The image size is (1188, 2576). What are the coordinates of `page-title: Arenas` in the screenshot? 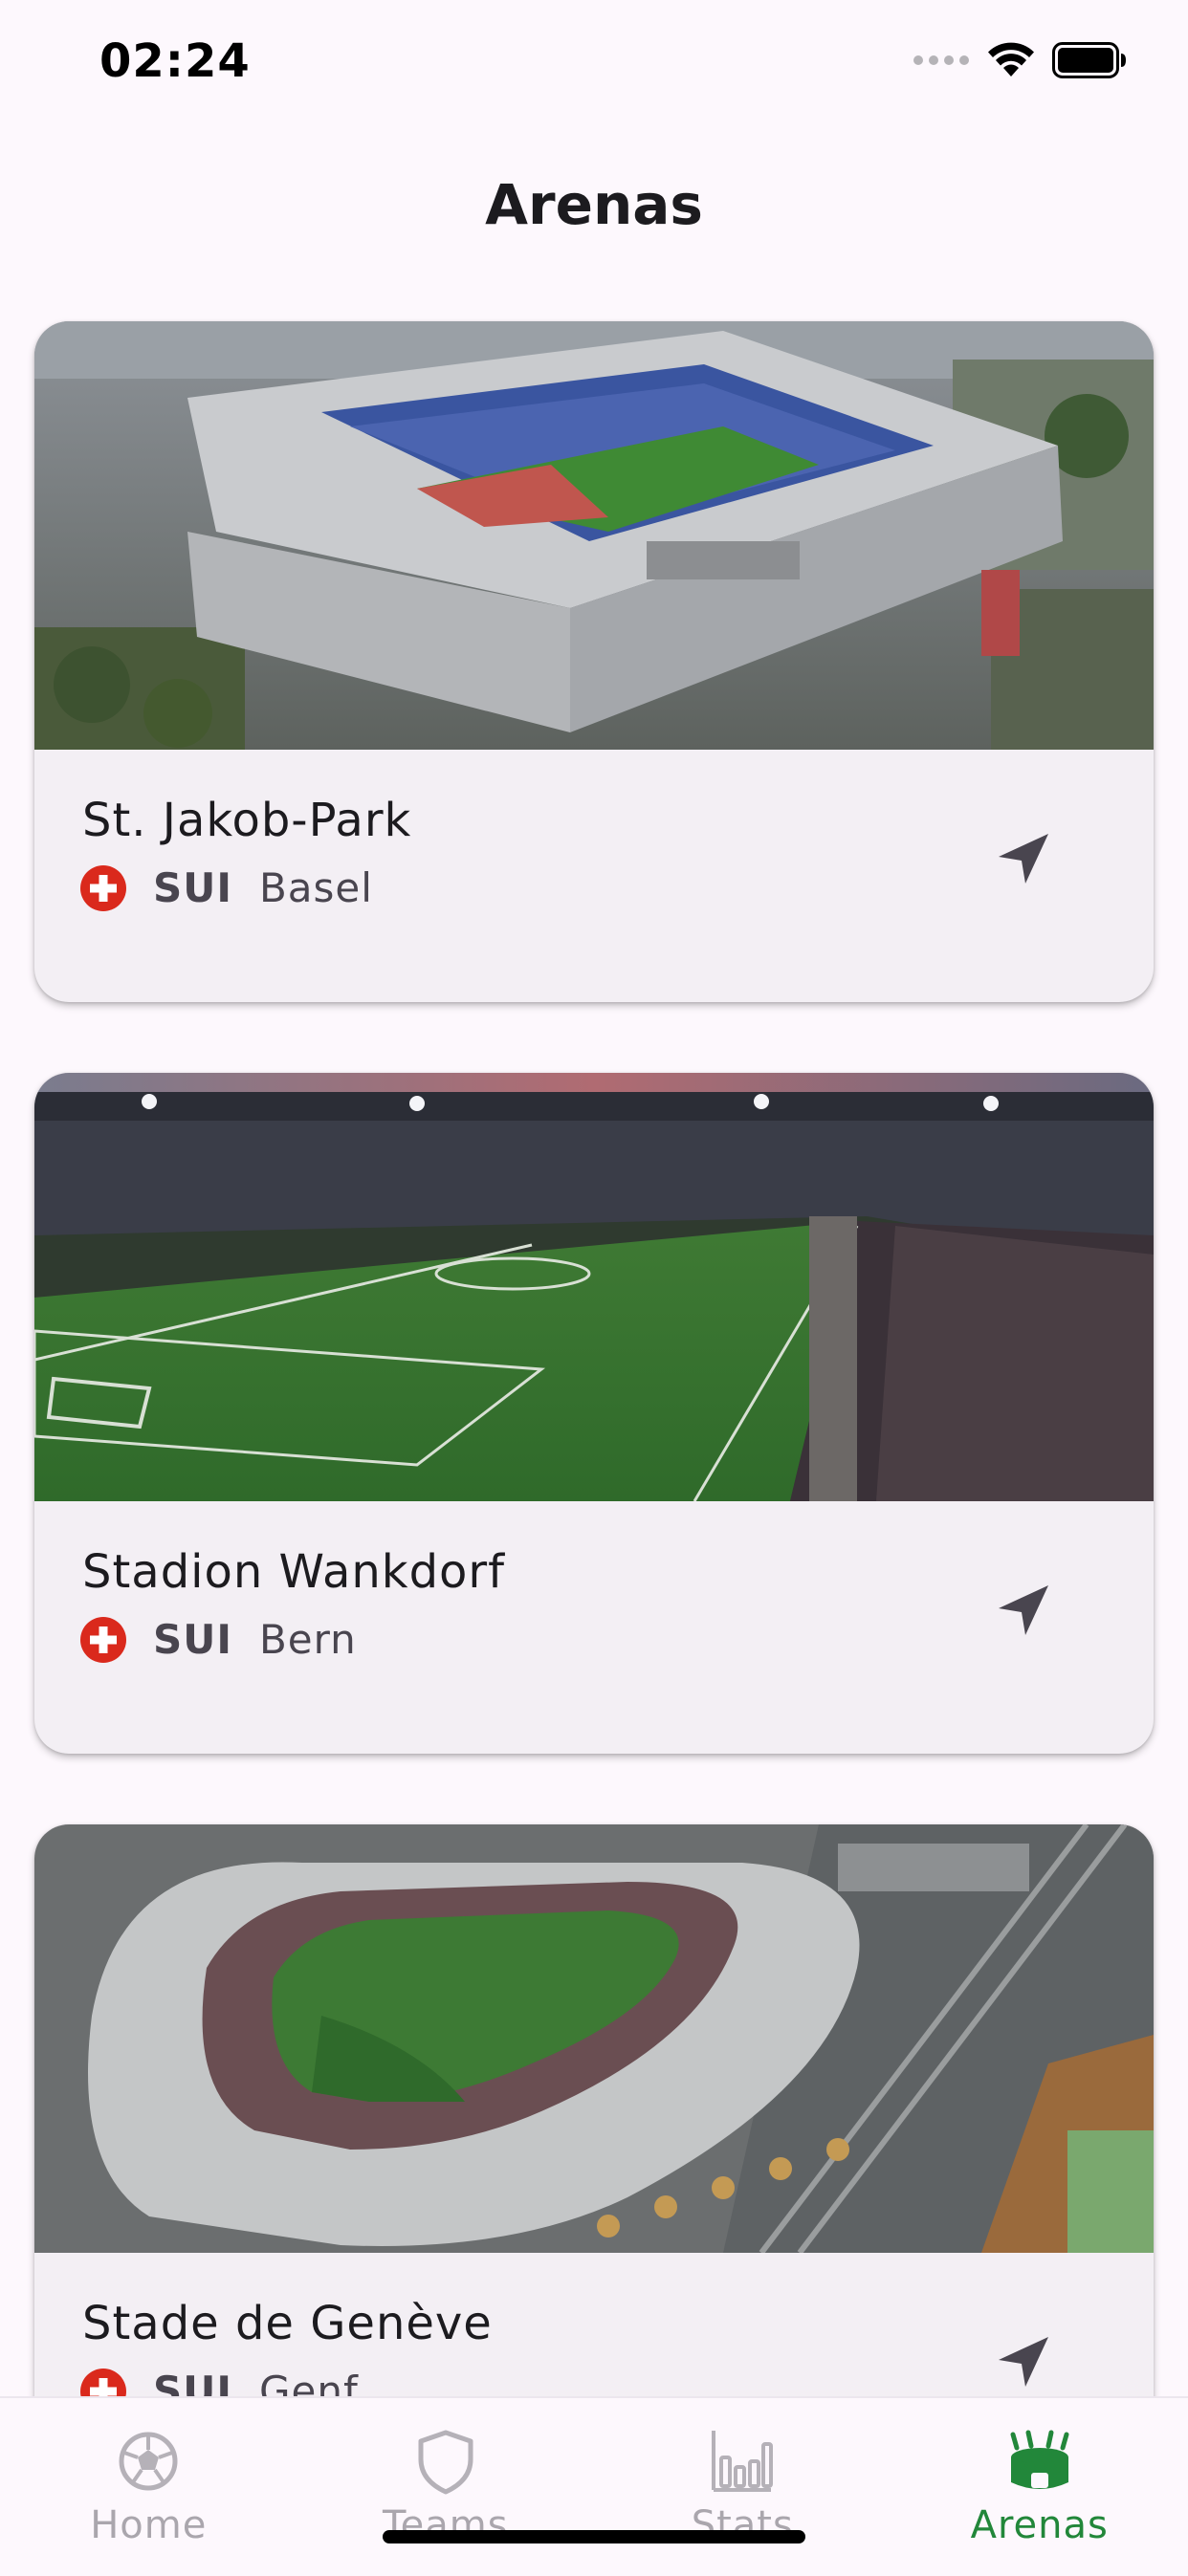 It's located at (594, 204).